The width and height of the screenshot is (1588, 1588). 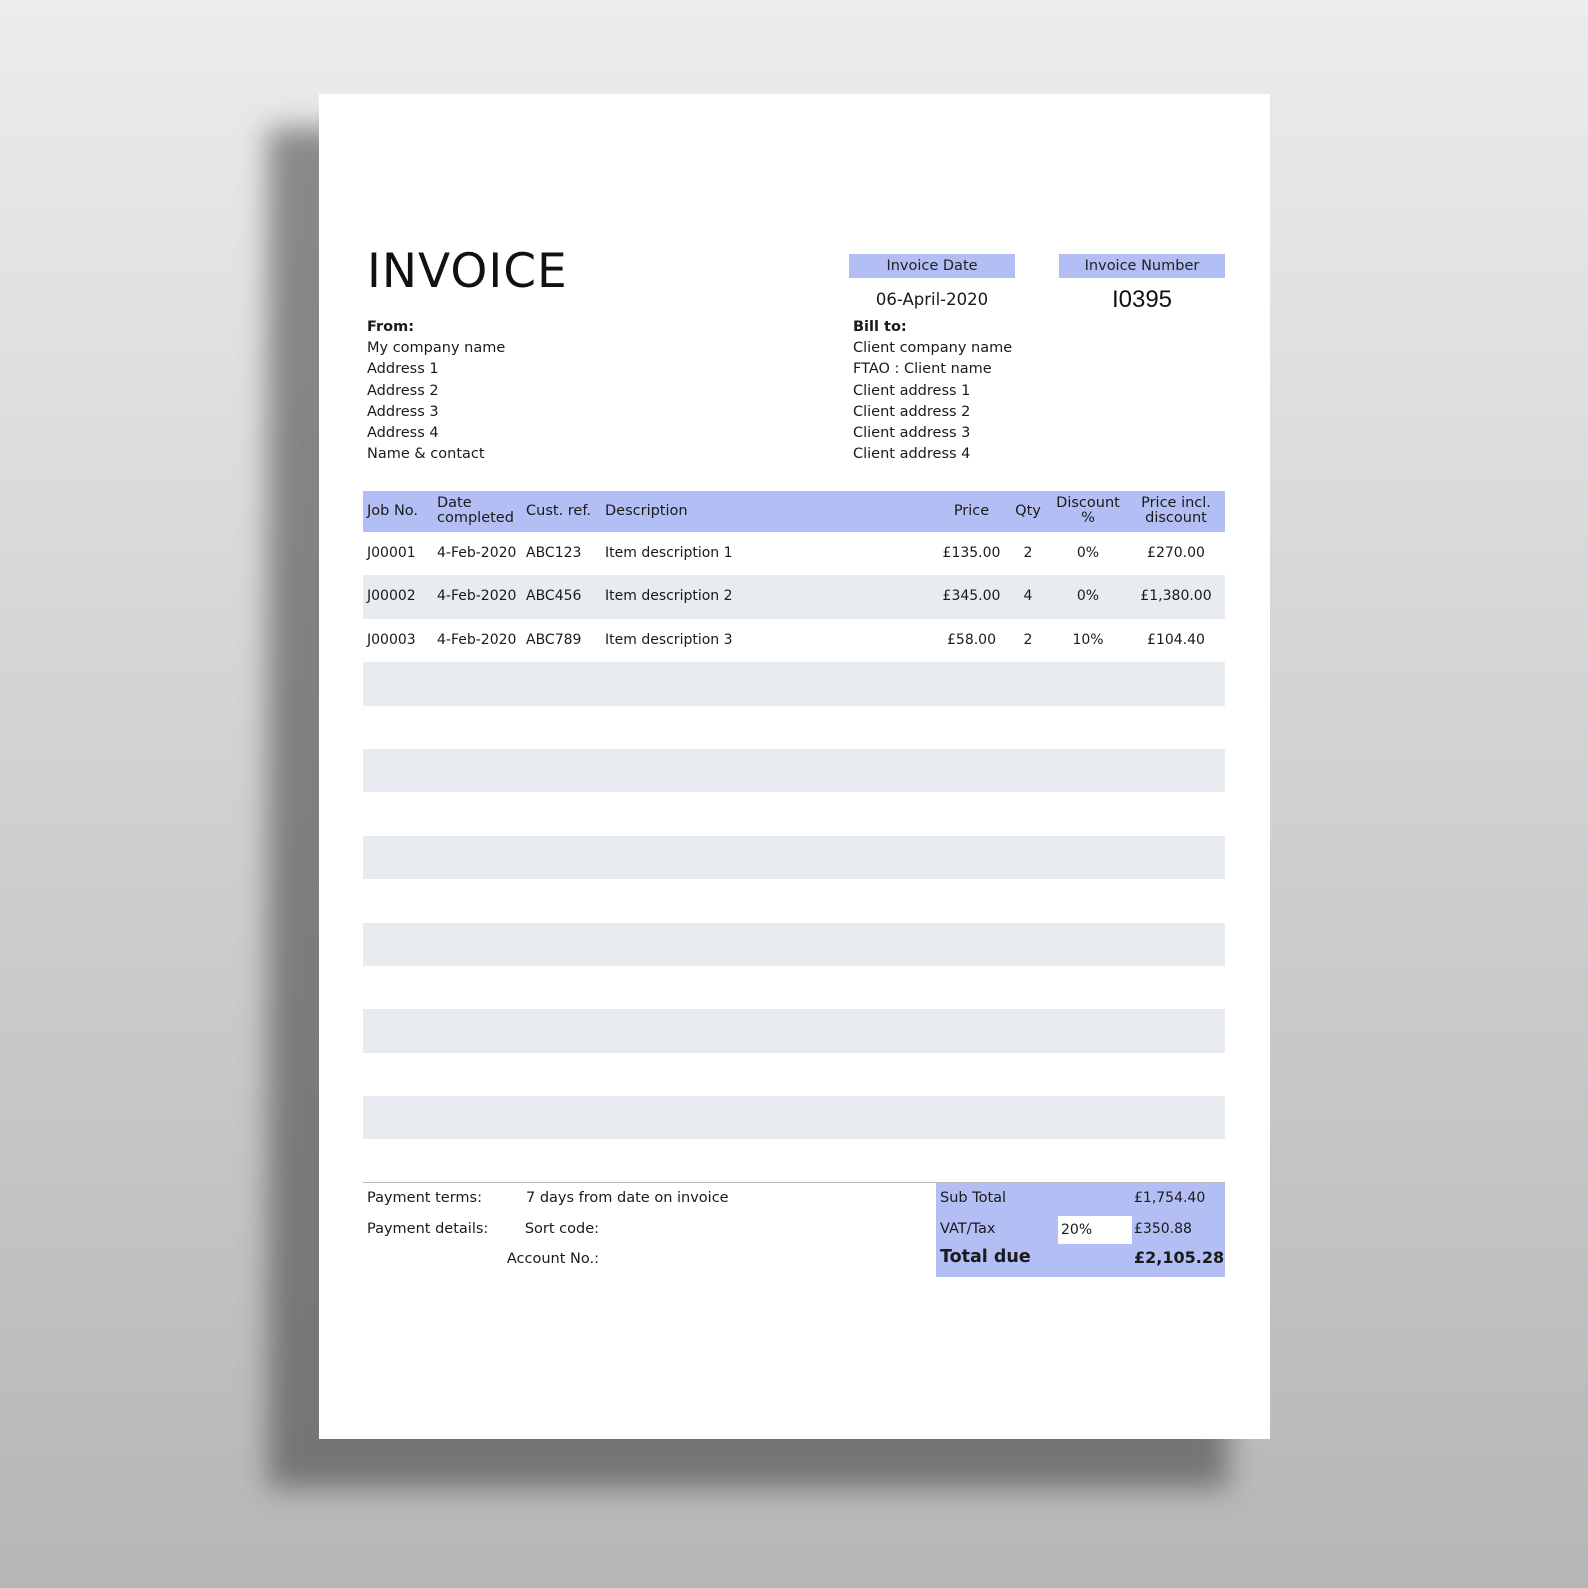 What do you see at coordinates (1176, 518) in the screenshot?
I see `header-total-line-2: discount` at bounding box center [1176, 518].